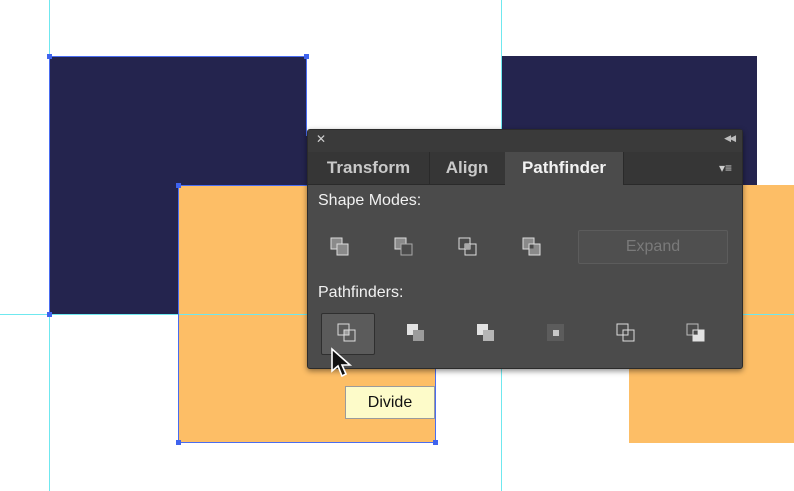 The image size is (794, 491). Describe the element at coordinates (342, 366) in the screenshot. I see `mouse-cursor-icon` at that location.